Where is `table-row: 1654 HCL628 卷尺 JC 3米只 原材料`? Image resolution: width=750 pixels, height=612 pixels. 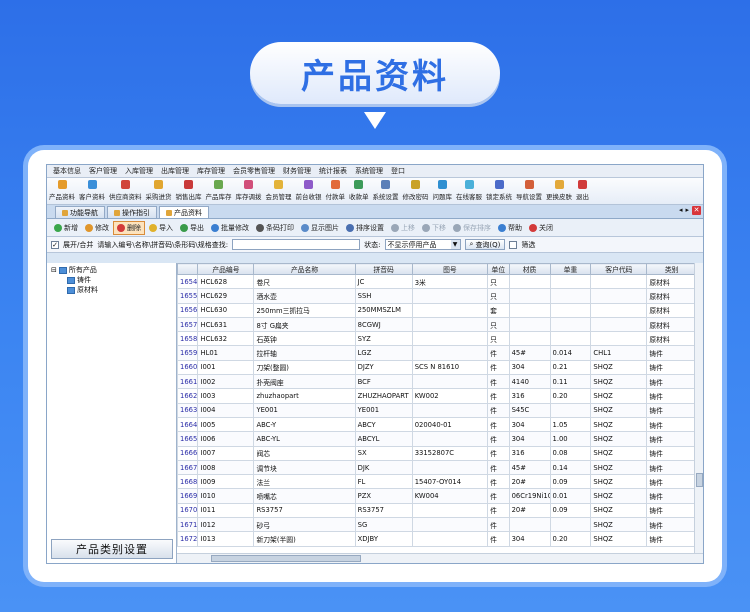
table-row: 1654 HCL628 卷尺 JC 3米只 原材料 is located at coordinates (437, 281).